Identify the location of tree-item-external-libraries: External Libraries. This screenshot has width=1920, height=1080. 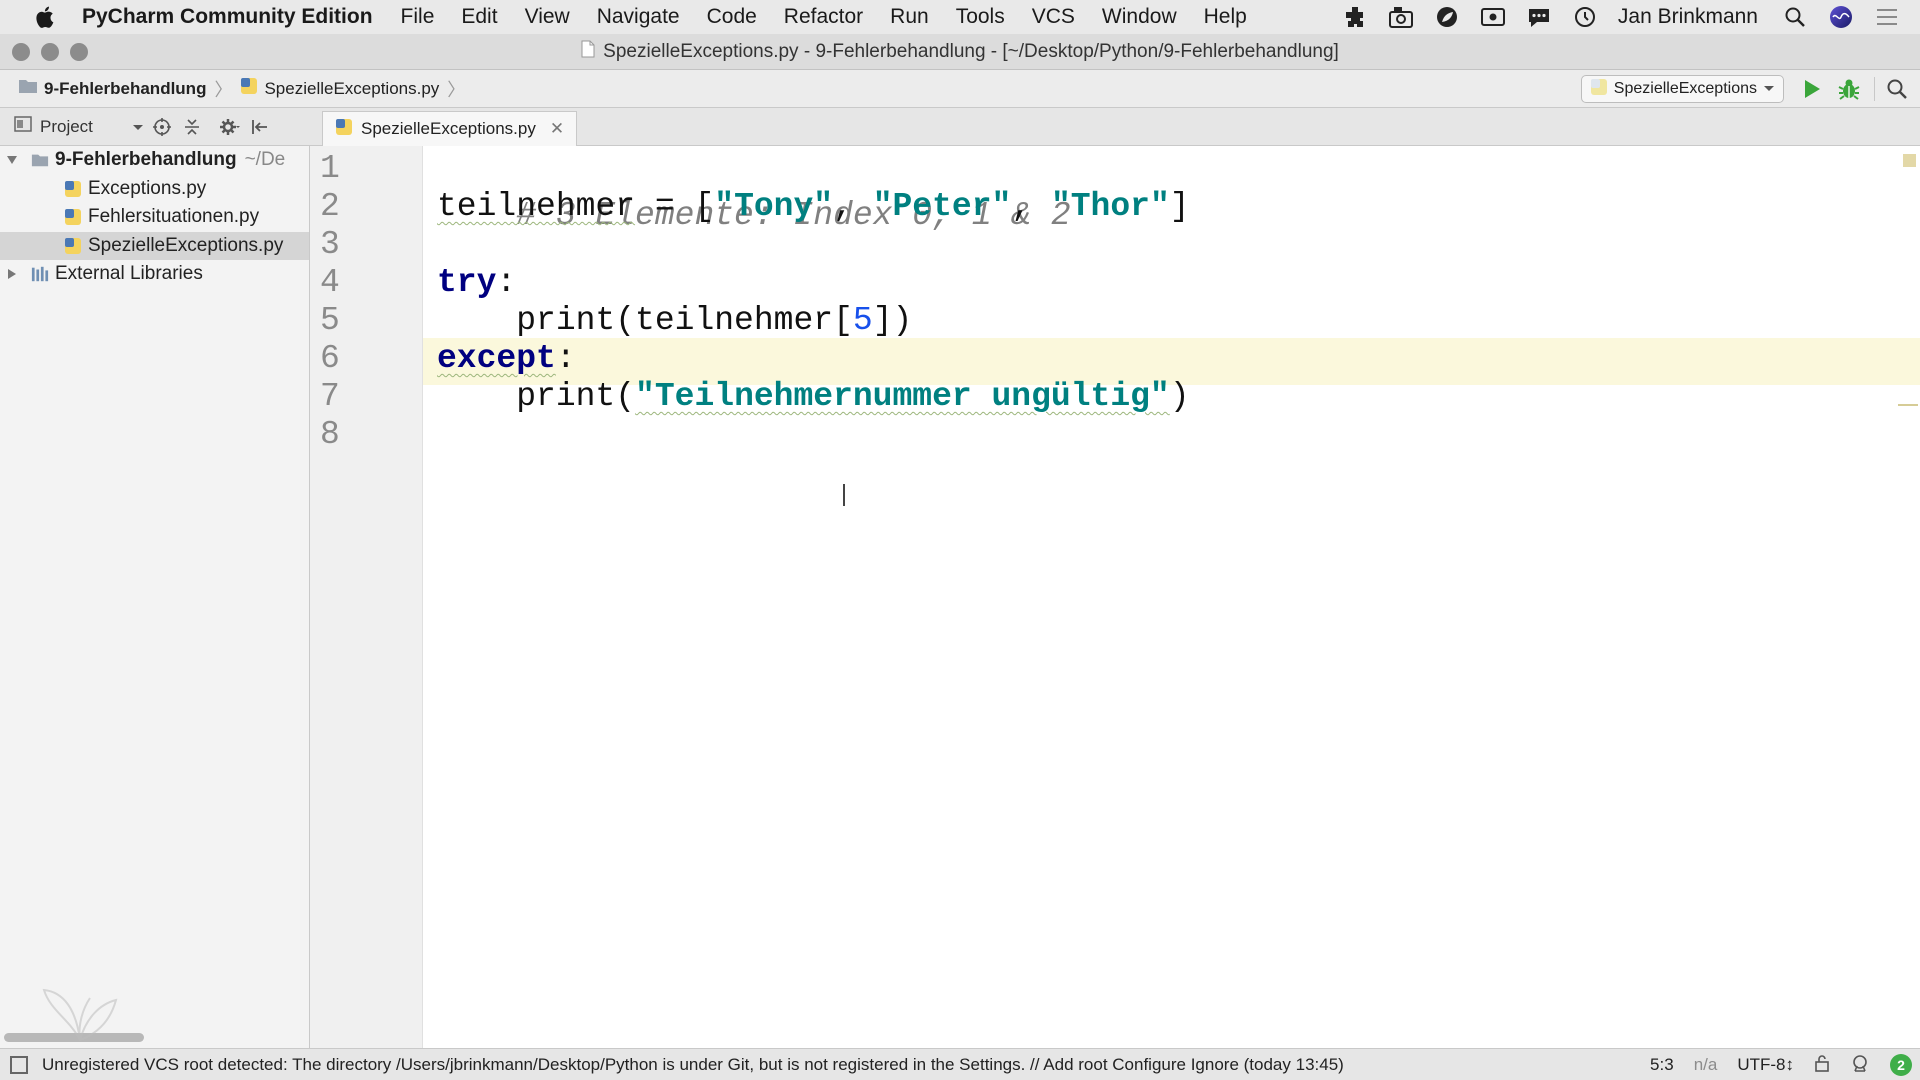
(154, 274).